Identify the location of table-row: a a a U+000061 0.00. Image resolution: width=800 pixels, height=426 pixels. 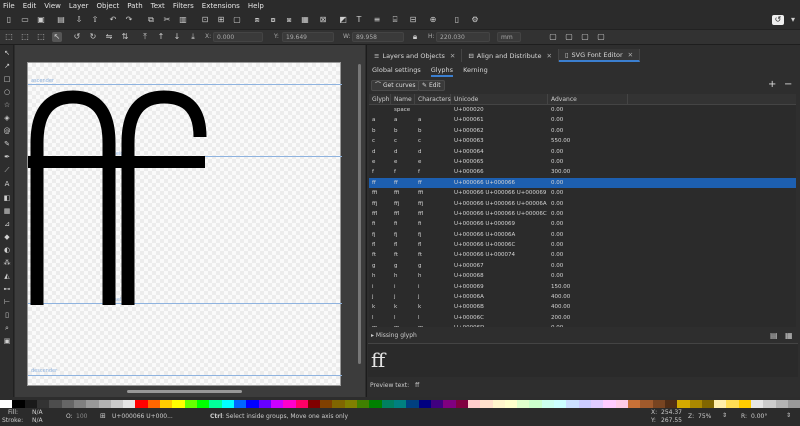
(582, 120).